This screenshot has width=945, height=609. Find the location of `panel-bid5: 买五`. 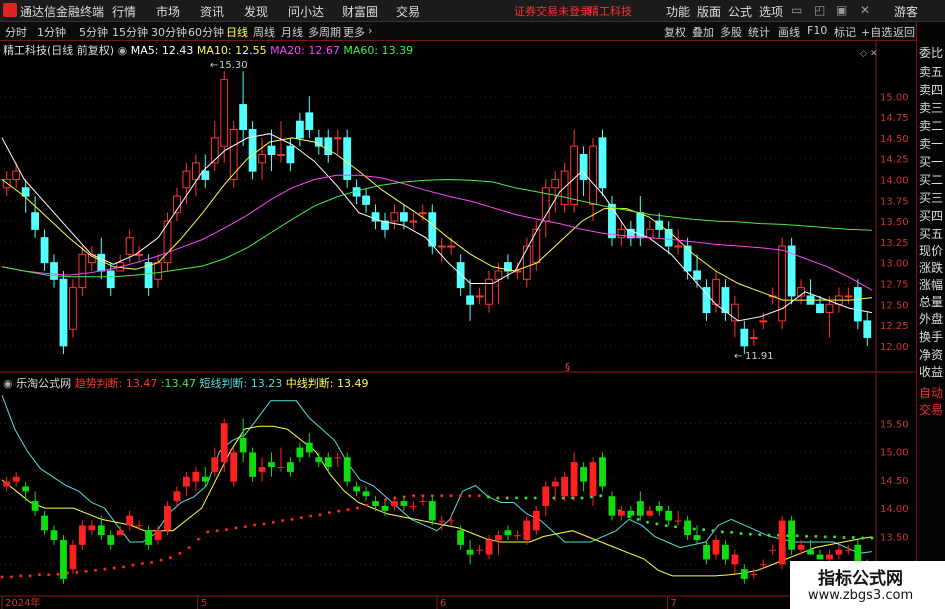

panel-bid5: 买五 is located at coordinates (931, 234).